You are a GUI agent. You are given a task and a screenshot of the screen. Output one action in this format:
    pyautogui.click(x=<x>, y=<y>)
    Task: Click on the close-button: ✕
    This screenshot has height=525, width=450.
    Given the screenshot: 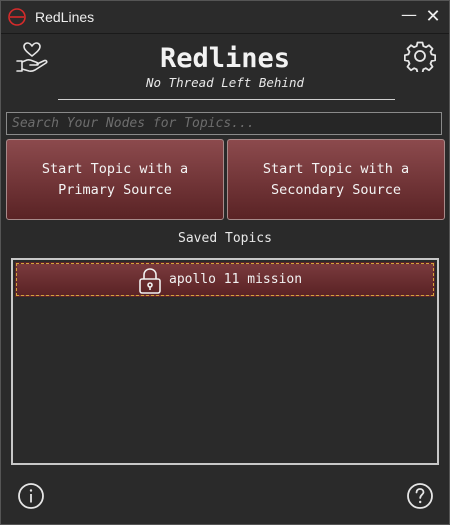 What is the action you would take?
    pyautogui.click(x=433, y=16)
    